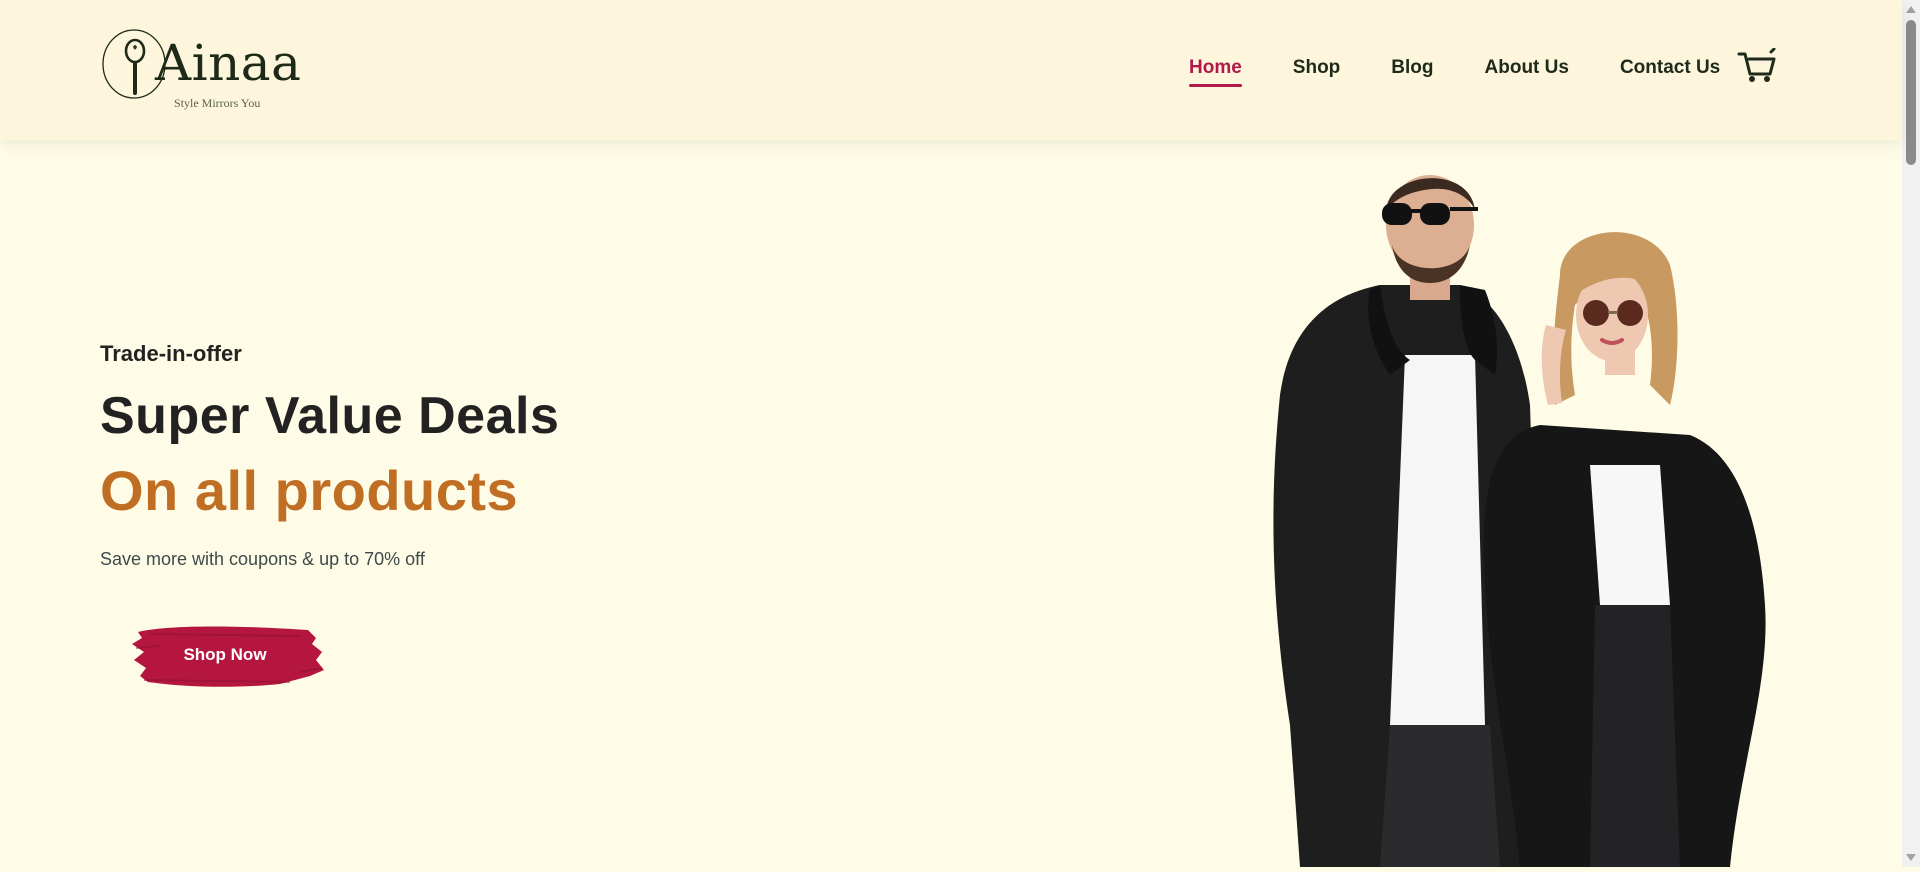 This screenshot has height=872, width=1920. Describe the element at coordinates (1911, 9) in the screenshot. I see `scroll-up-arrow-icon` at that location.